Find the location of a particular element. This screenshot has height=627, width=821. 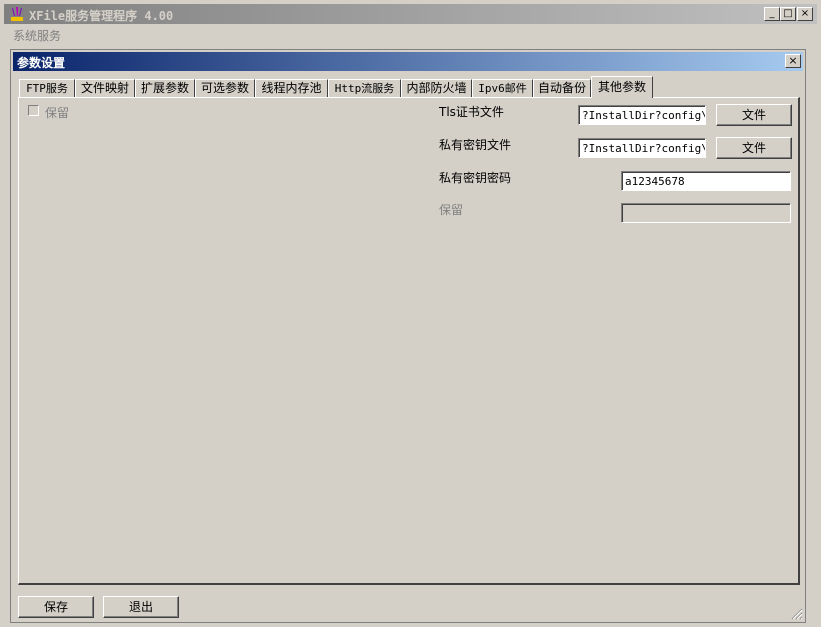

maximize-icon: □ is located at coordinates (788, 13).